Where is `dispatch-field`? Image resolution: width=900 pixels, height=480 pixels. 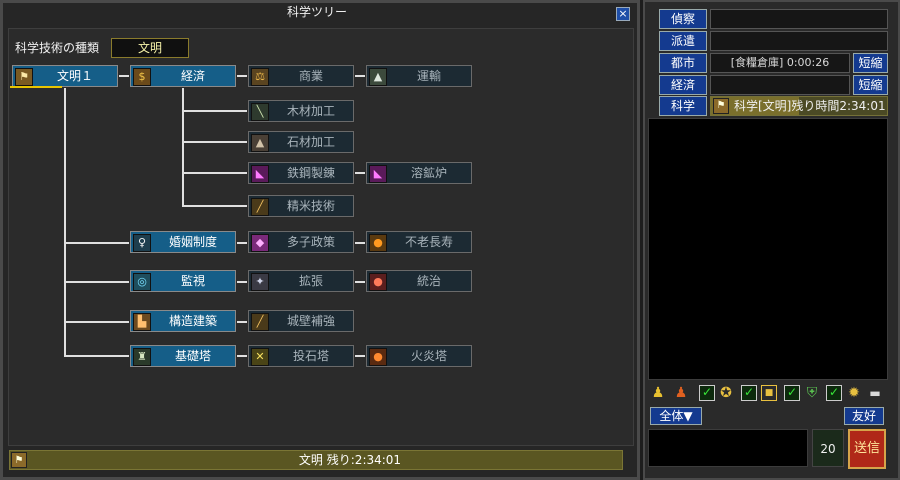
dispatch-field is located at coordinates (799, 41).